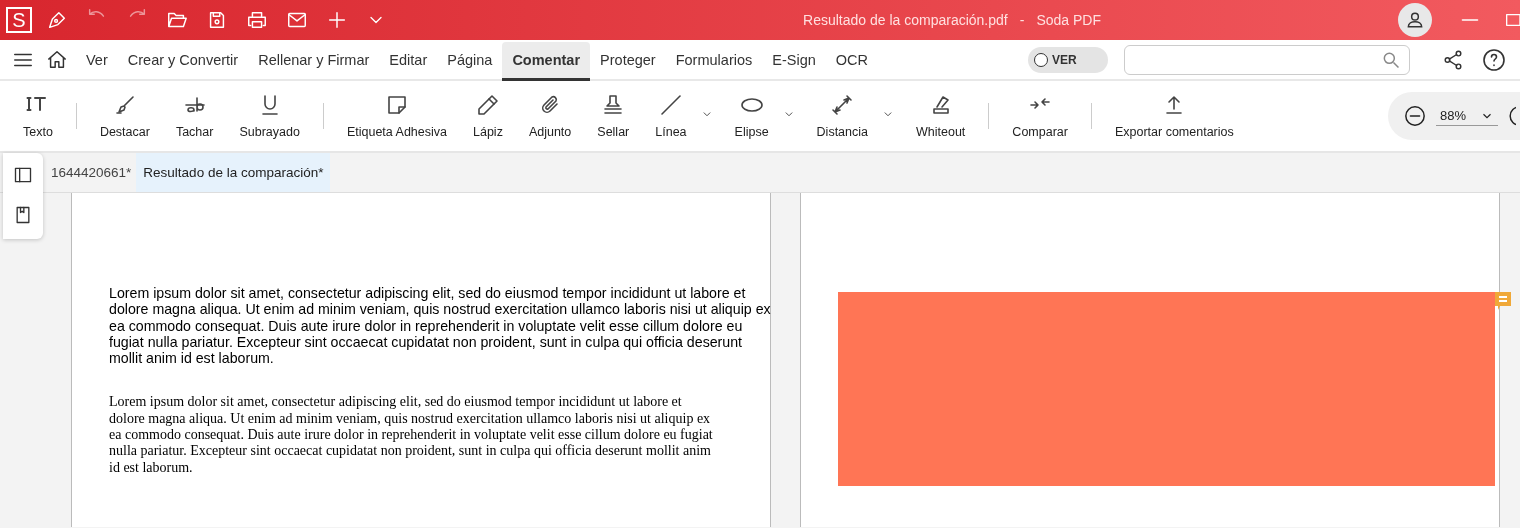 This screenshot has height=528, width=1520. Describe the element at coordinates (1267, 59) in the screenshot. I see `search-field` at that location.